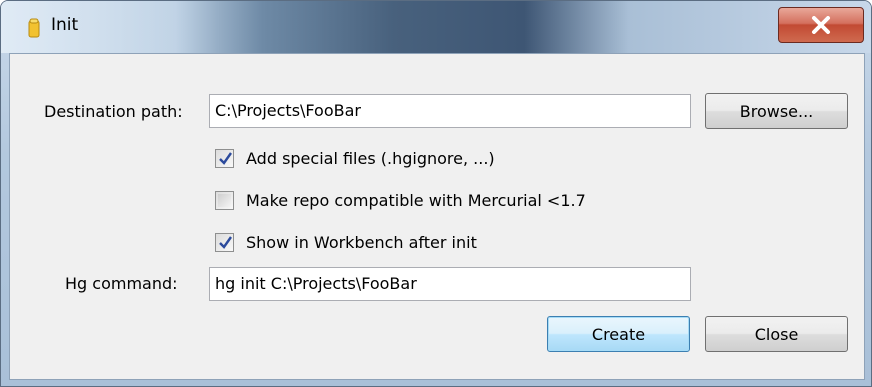  What do you see at coordinates (34, 28) in the screenshot?
I see `tortoisehg-icon` at bounding box center [34, 28].